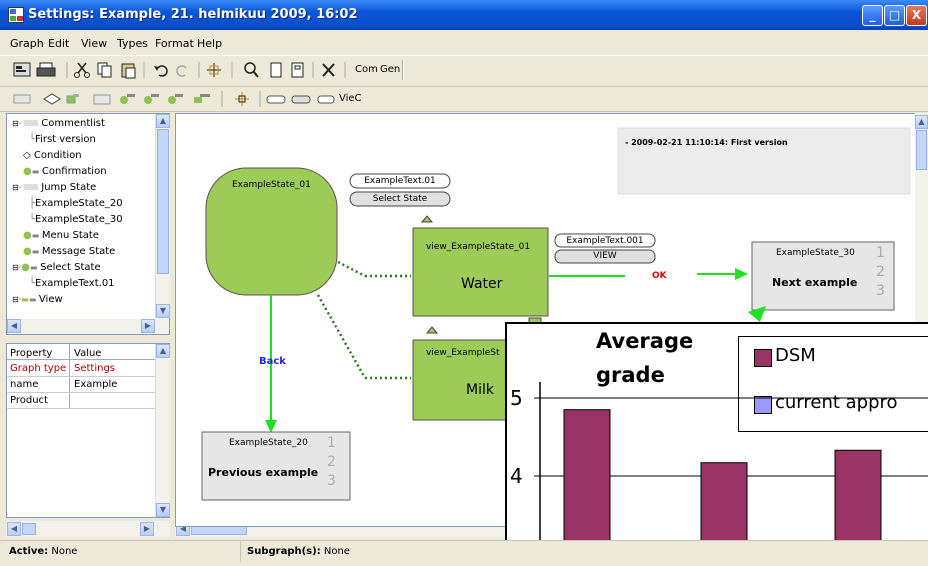  What do you see at coordinates (880, 272) in the screenshot?
I see `state-30-digits: 123` at bounding box center [880, 272].